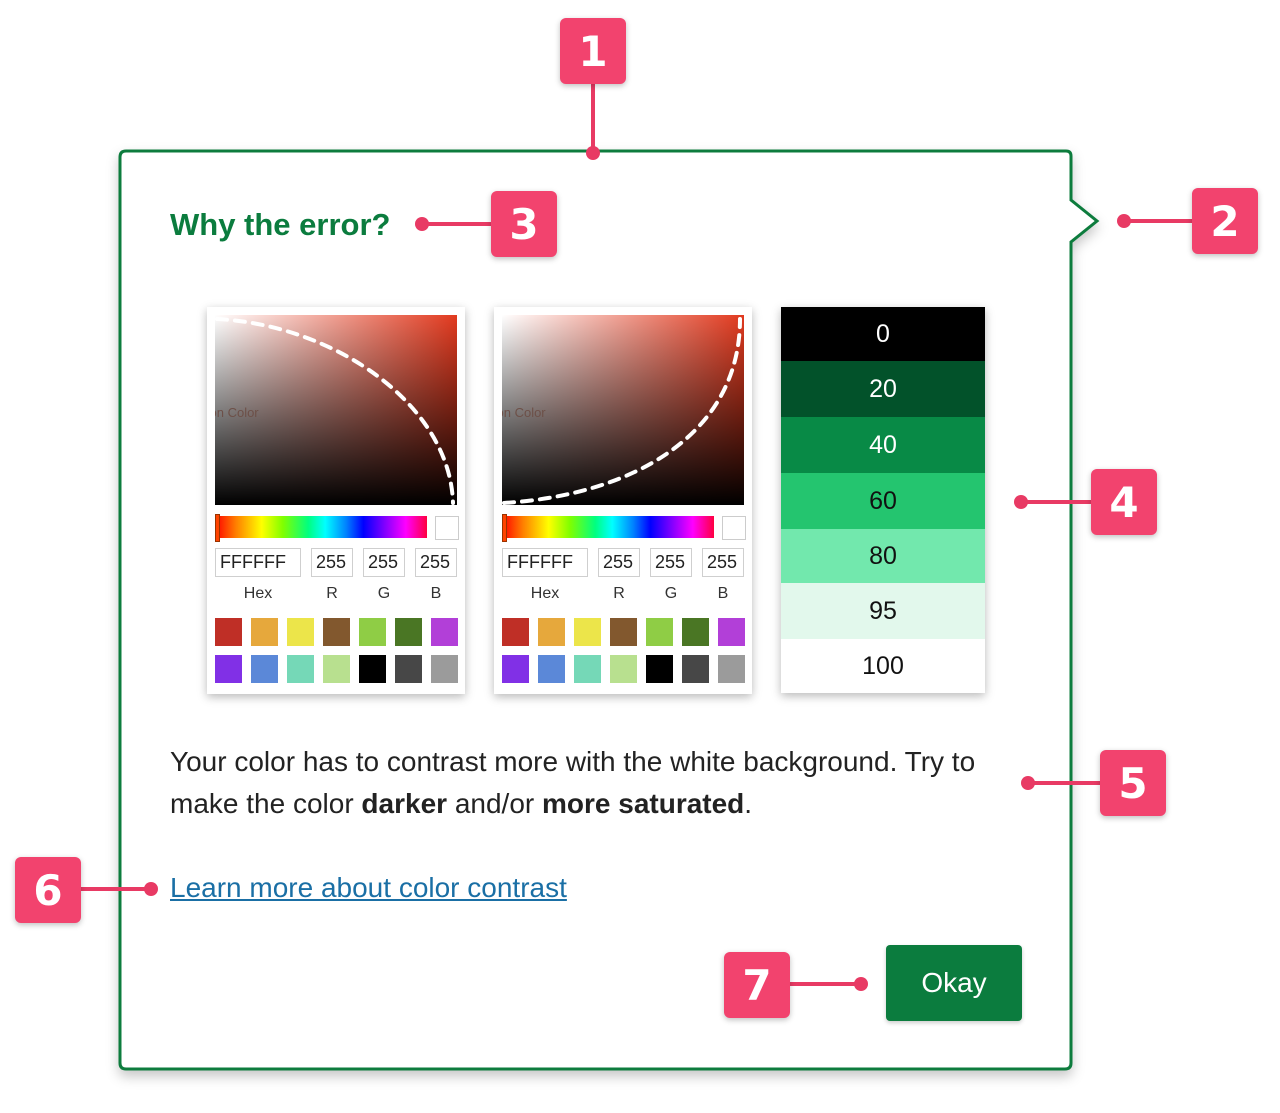  I want to click on tone-label: 60, so click(883, 500).